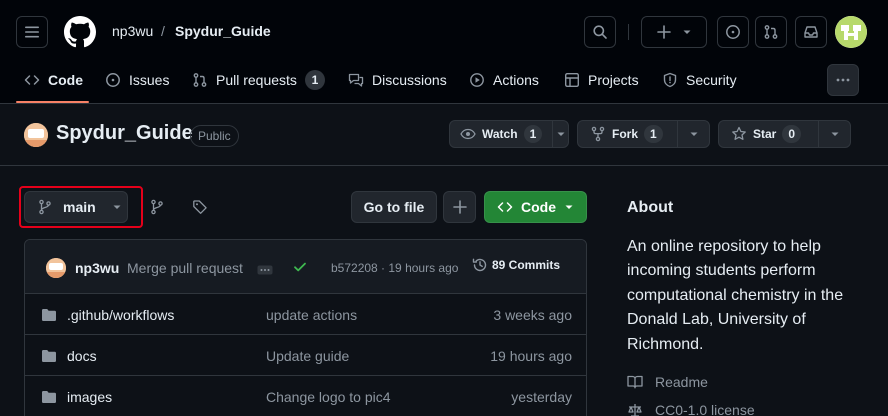 This screenshot has width=888, height=416. I want to click on law-icon, so click(635, 410).